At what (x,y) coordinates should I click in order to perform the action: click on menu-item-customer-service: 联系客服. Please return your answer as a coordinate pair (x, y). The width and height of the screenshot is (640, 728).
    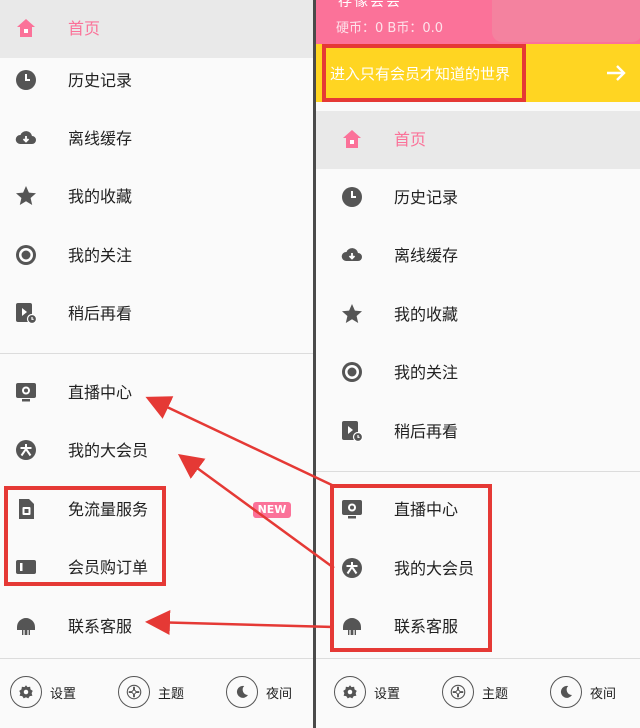
    Looking at the image, I should click on (156, 627).